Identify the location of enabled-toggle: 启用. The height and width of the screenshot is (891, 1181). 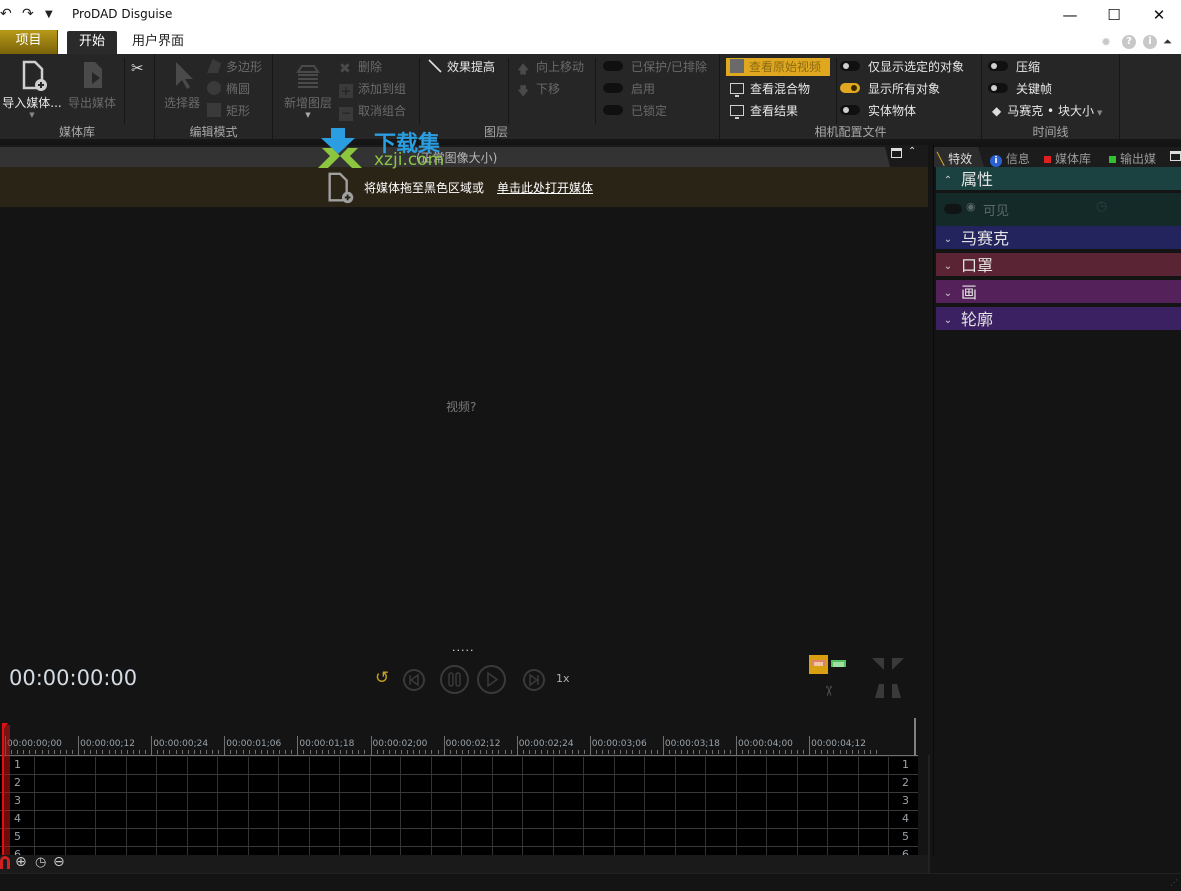
(629, 89).